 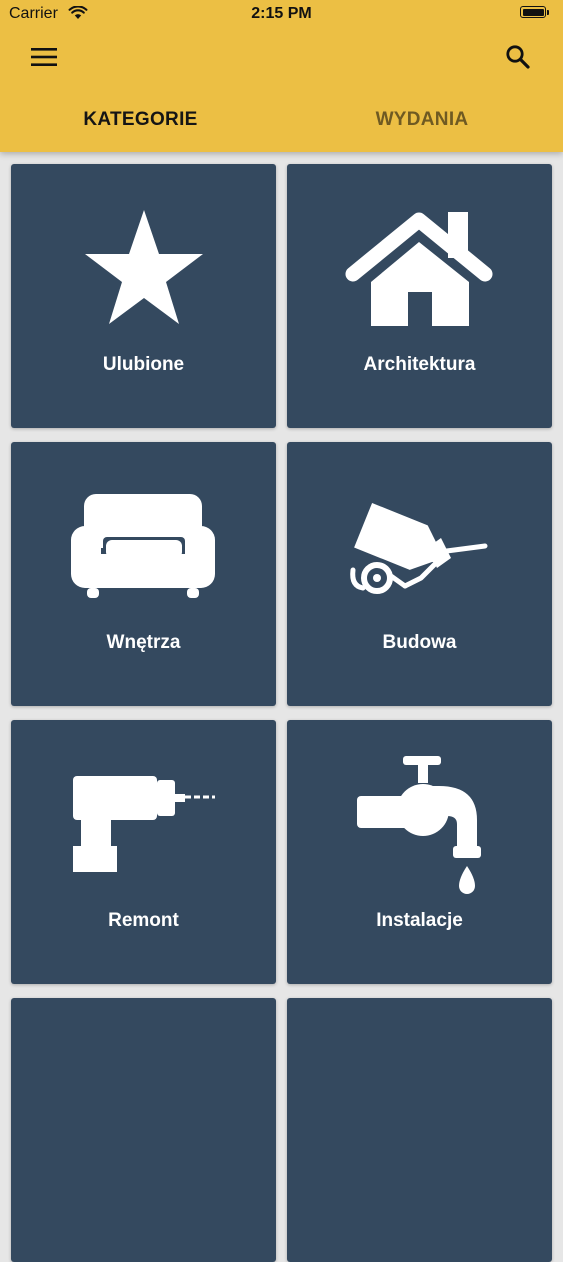 I want to click on sofa-icon, so click(x=143, y=546).